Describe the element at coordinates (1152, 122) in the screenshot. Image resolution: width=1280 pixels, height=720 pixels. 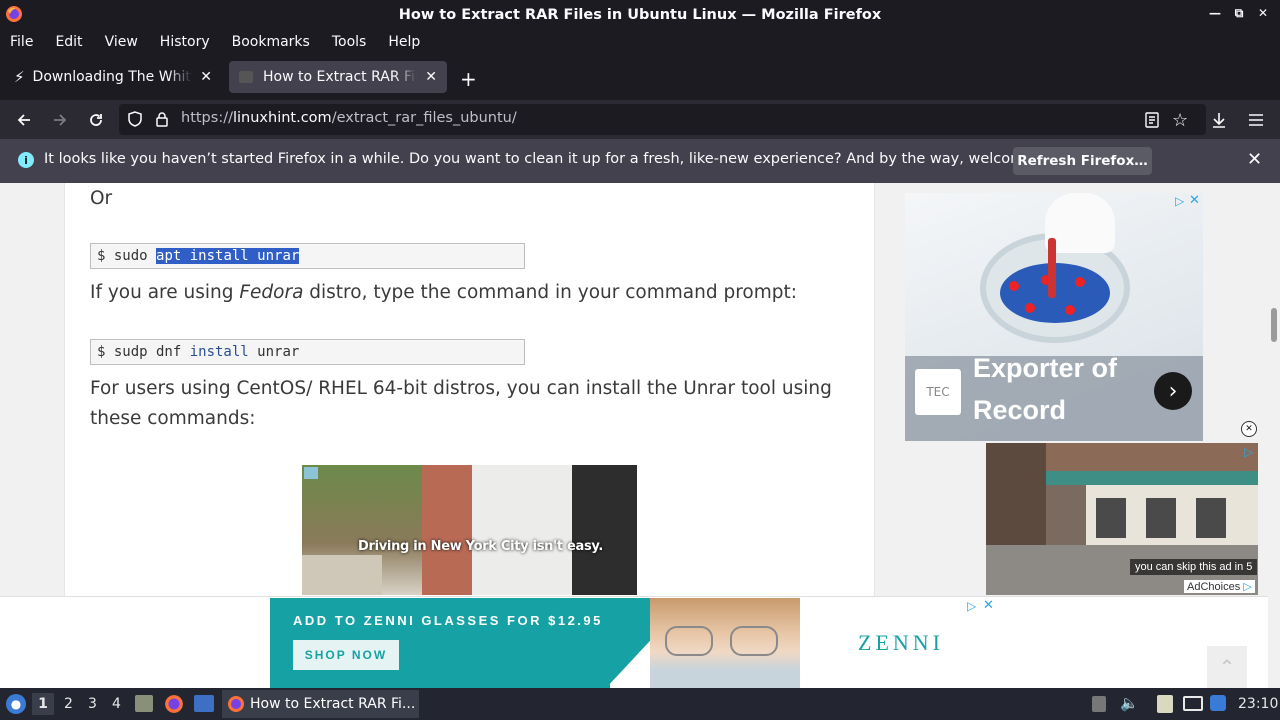
I see `reader-view-icon` at that location.